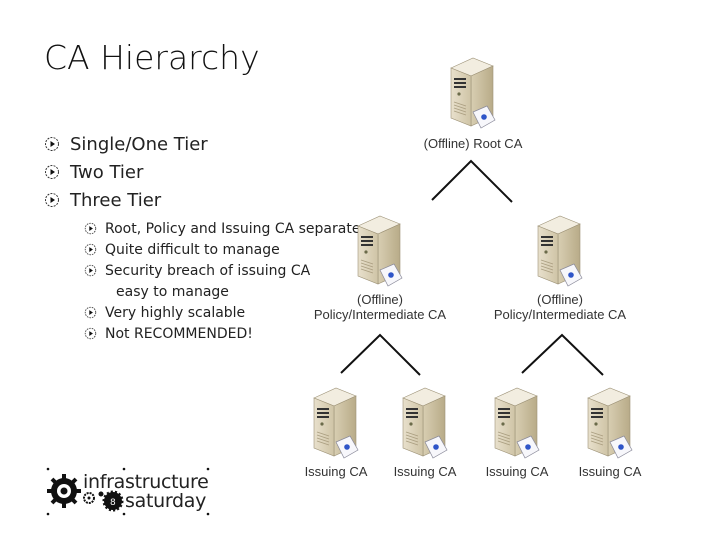 The width and height of the screenshot is (720, 540). What do you see at coordinates (473, 143) in the screenshot?
I see `root-ca-label: (Offline) Root CA` at bounding box center [473, 143].